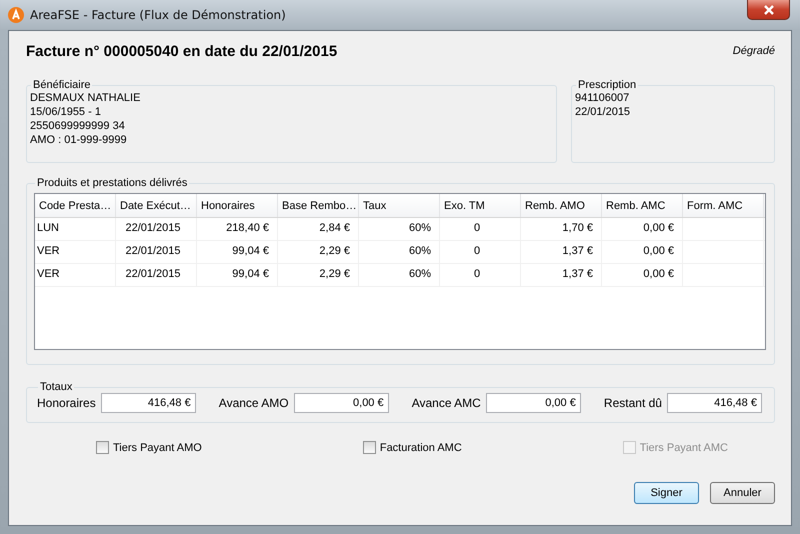 This screenshot has width=800, height=534. Describe the element at coordinates (602, 98) in the screenshot. I see `prescription-line: 941106007` at that location.